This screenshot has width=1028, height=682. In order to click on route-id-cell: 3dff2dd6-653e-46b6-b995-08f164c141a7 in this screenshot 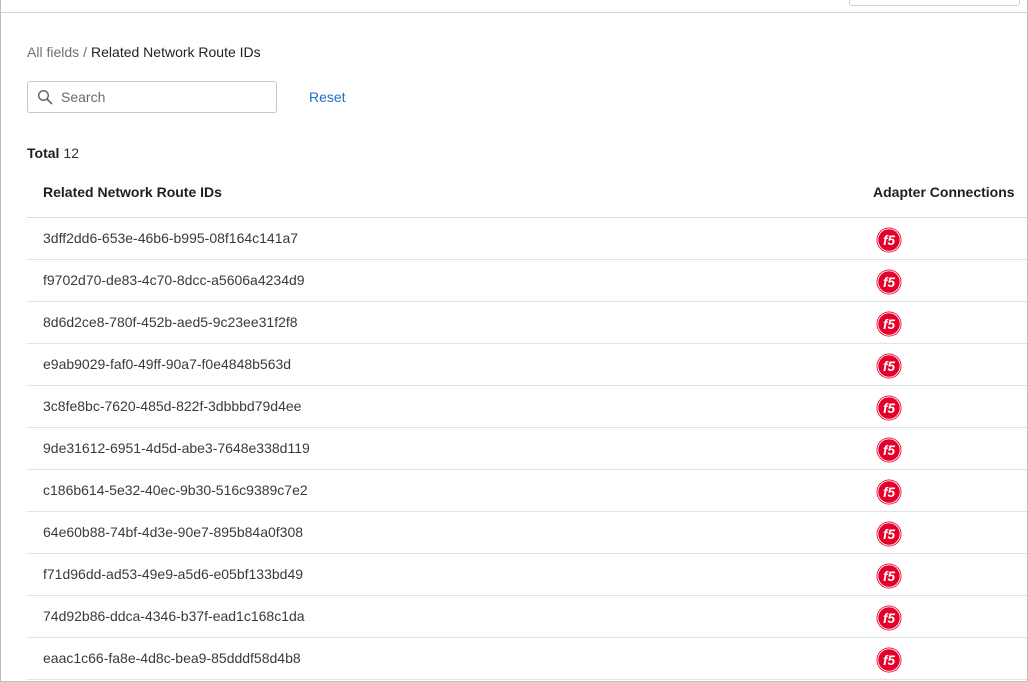, I will do `click(171, 238)`.